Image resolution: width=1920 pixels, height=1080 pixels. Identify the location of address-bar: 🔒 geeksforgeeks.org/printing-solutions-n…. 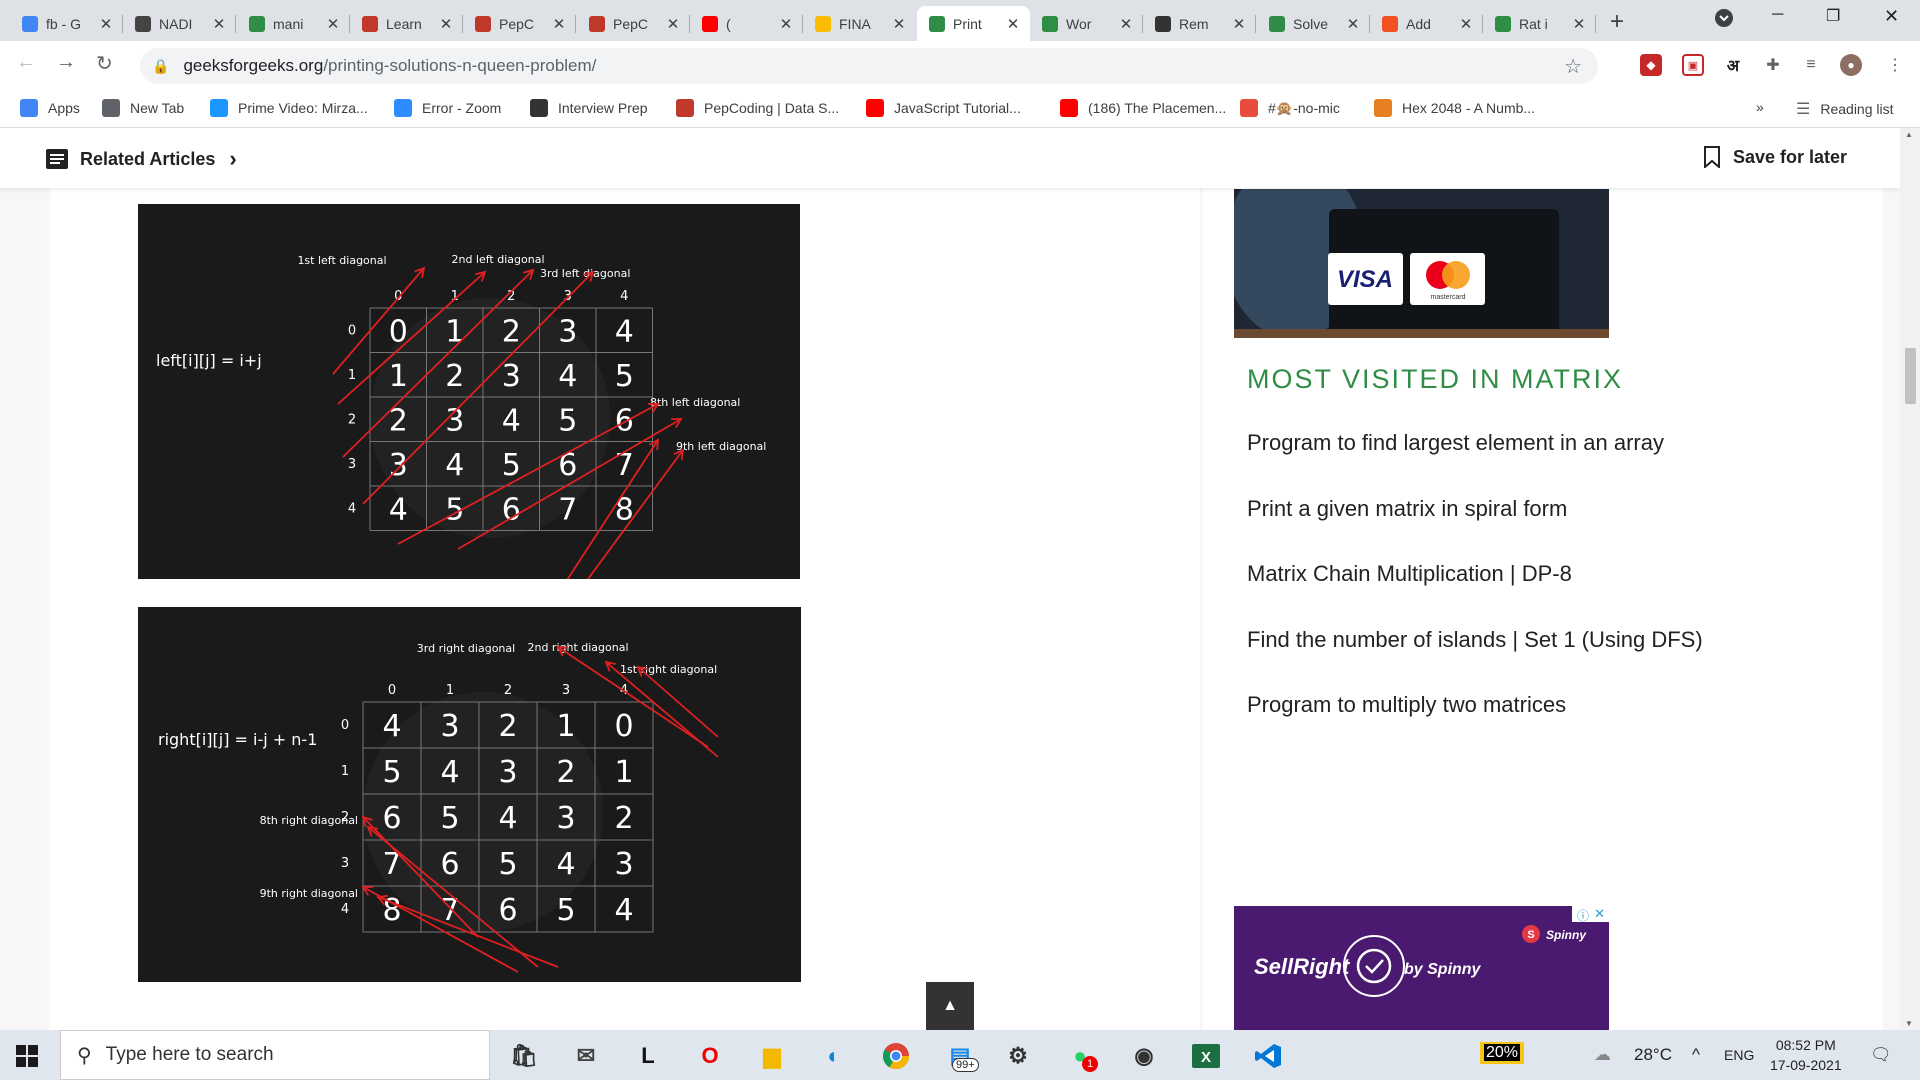
(869, 66).